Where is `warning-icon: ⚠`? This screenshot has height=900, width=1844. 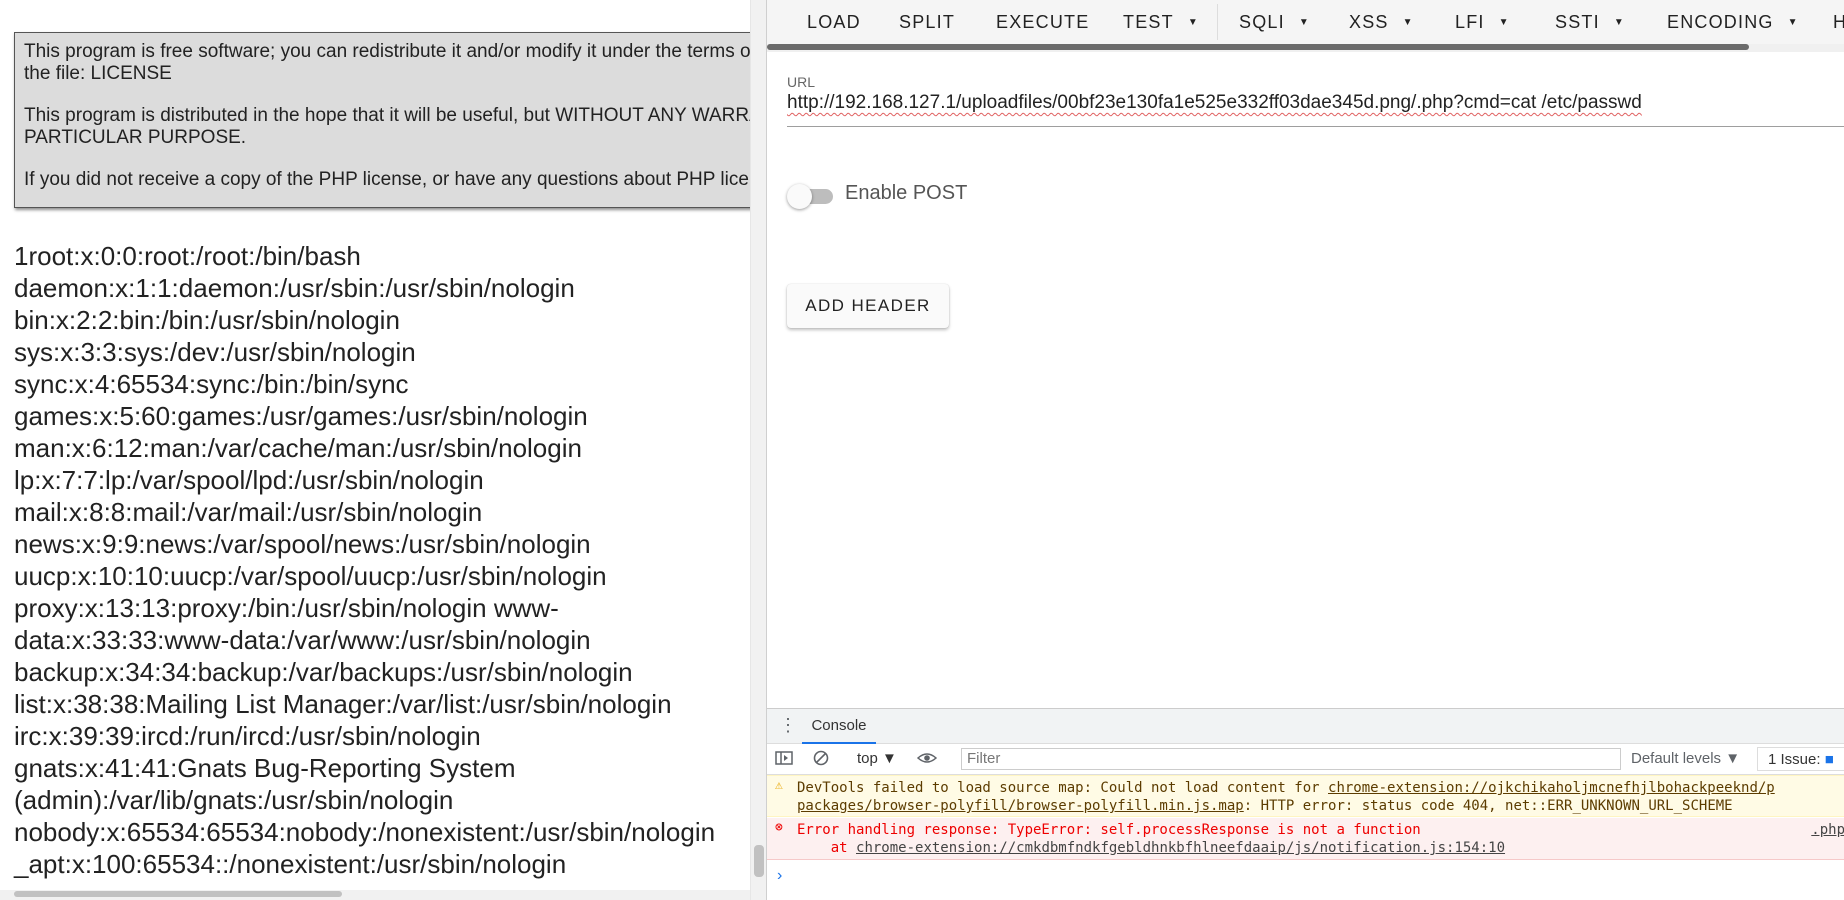 warning-icon: ⚠ is located at coordinates (779, 785).